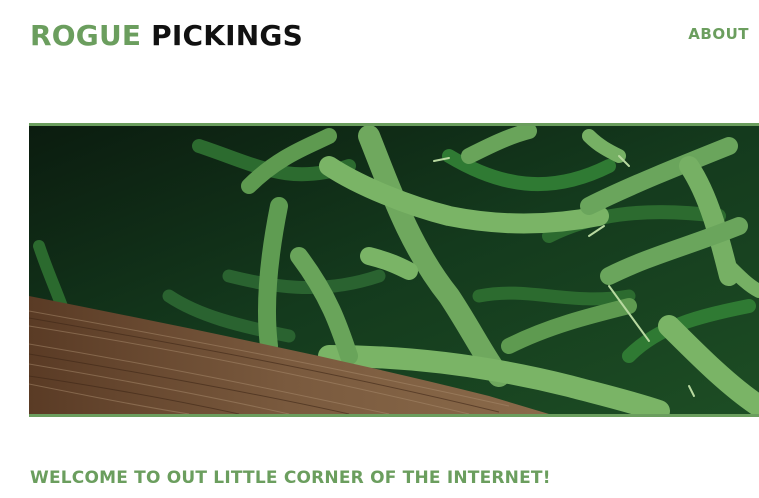  Describe the element at coordinates (227, 35) in the screenshot. I see `logo-main-text: PICKINGS` at that location.